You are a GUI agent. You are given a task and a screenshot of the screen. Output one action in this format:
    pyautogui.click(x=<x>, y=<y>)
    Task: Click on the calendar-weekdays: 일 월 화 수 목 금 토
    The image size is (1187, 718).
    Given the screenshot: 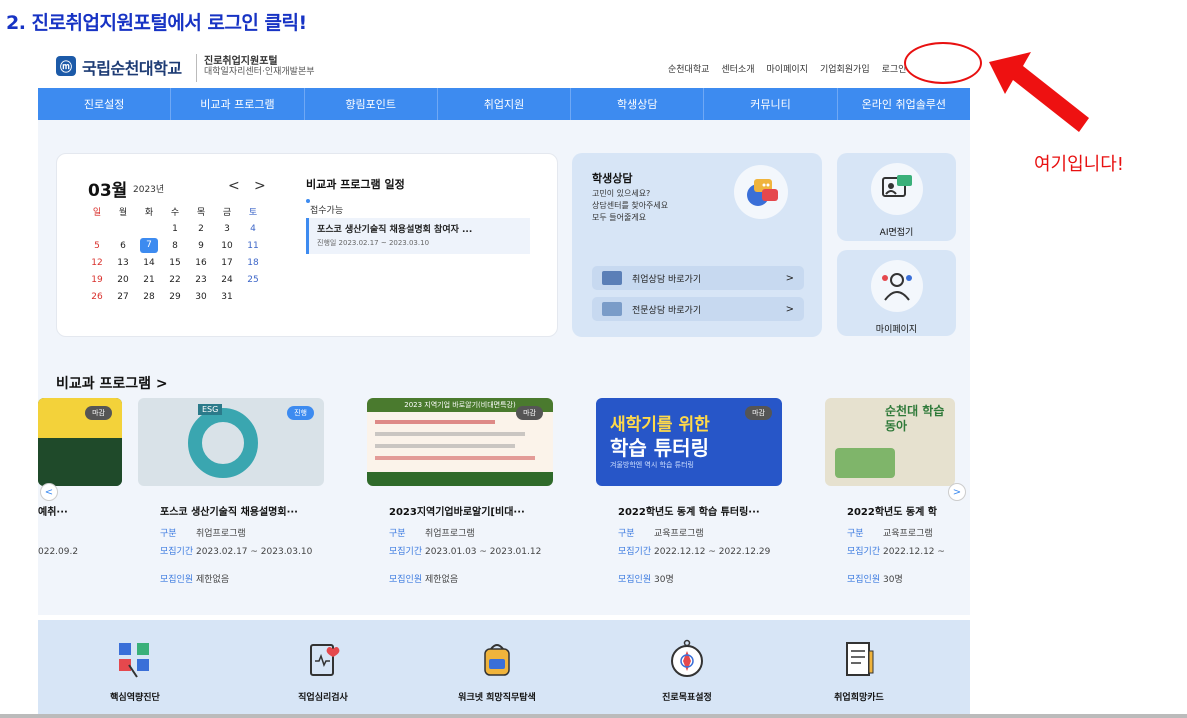 What is the action you would take?
    pyautogui.click(x=179, y=211)
    